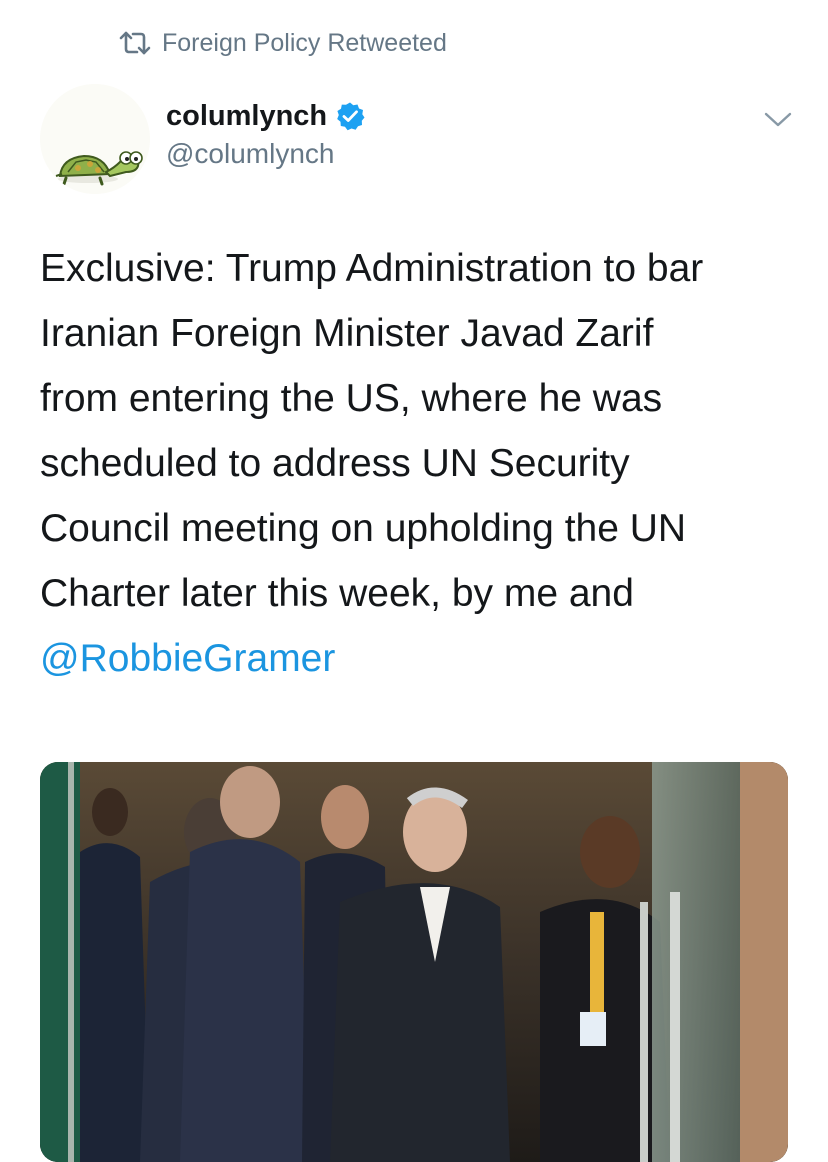 The height and width of the screenshot is (1162, 828). I want to click on retweet-label: Foreign Policy Retweeted, so click(304, 42).